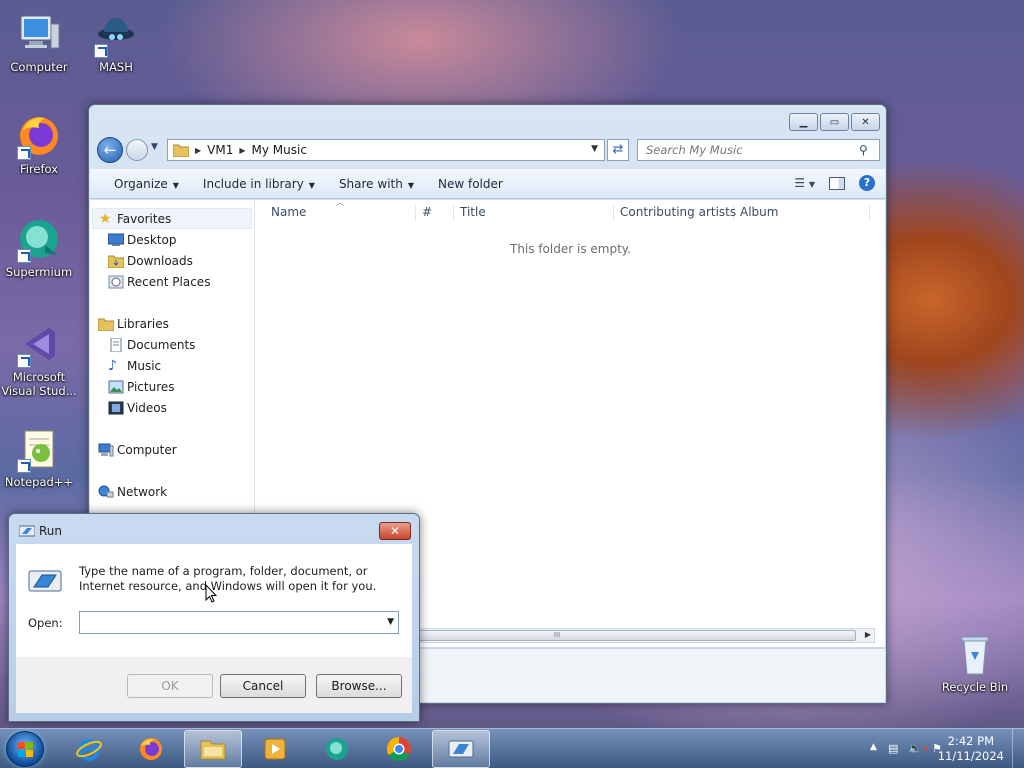  Describe the element at coordinates (169, 281) in the screenshot. I see `nav-item-label: Recent Places` at that location.